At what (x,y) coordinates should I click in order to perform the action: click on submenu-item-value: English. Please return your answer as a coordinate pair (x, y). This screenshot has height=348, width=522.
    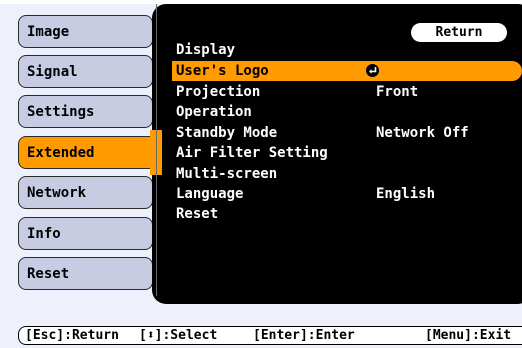
    Looking at the image, I should click on (406, 194).